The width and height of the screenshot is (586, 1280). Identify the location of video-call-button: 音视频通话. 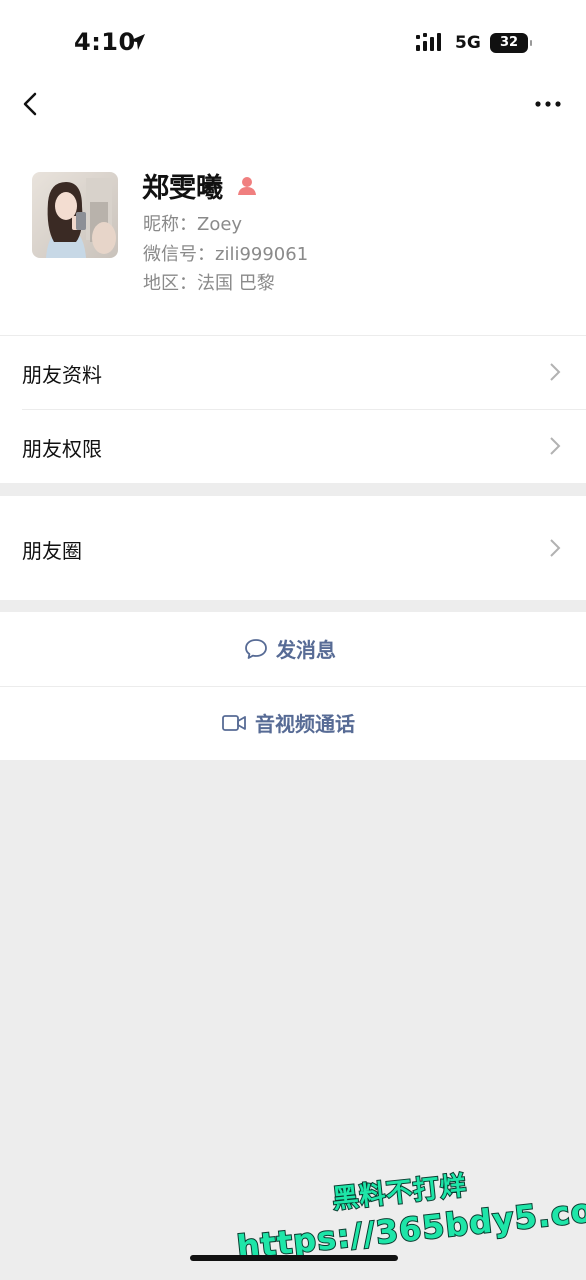
(293, 723).